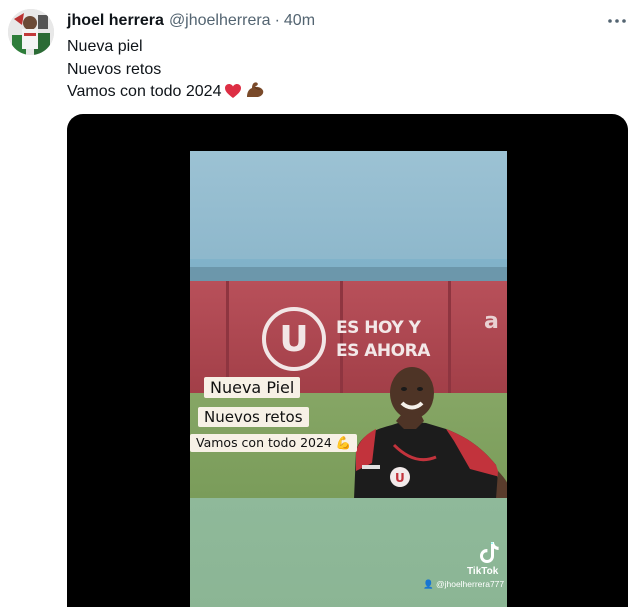  What do you see at coordinates (617, 21) in the screenshot?
I see `more-dots-icon` at bounding box center [617, 21].